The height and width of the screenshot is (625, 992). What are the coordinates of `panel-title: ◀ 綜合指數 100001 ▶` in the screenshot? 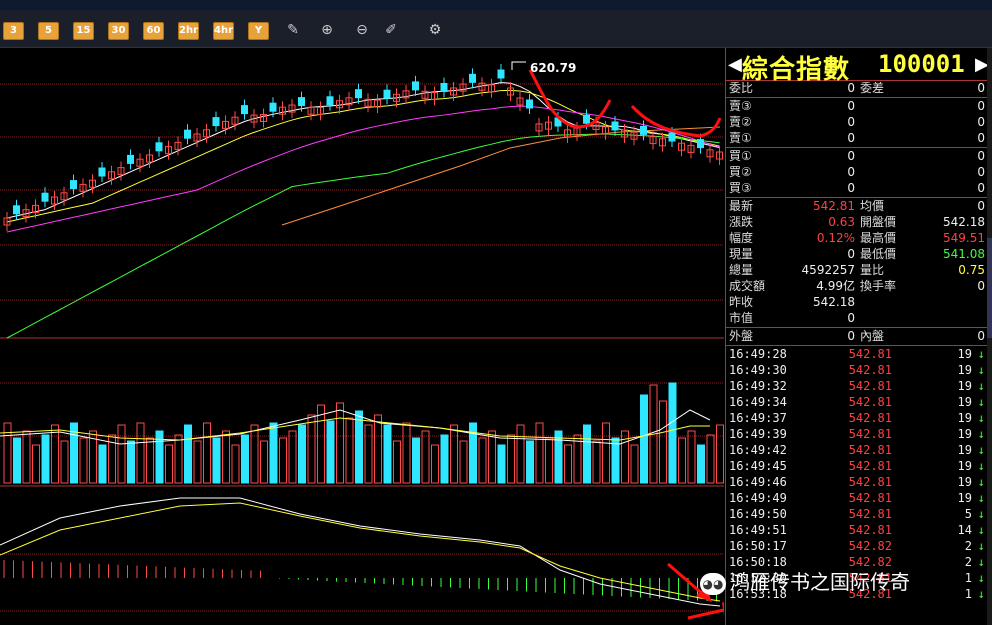 It's located at (857, 66).